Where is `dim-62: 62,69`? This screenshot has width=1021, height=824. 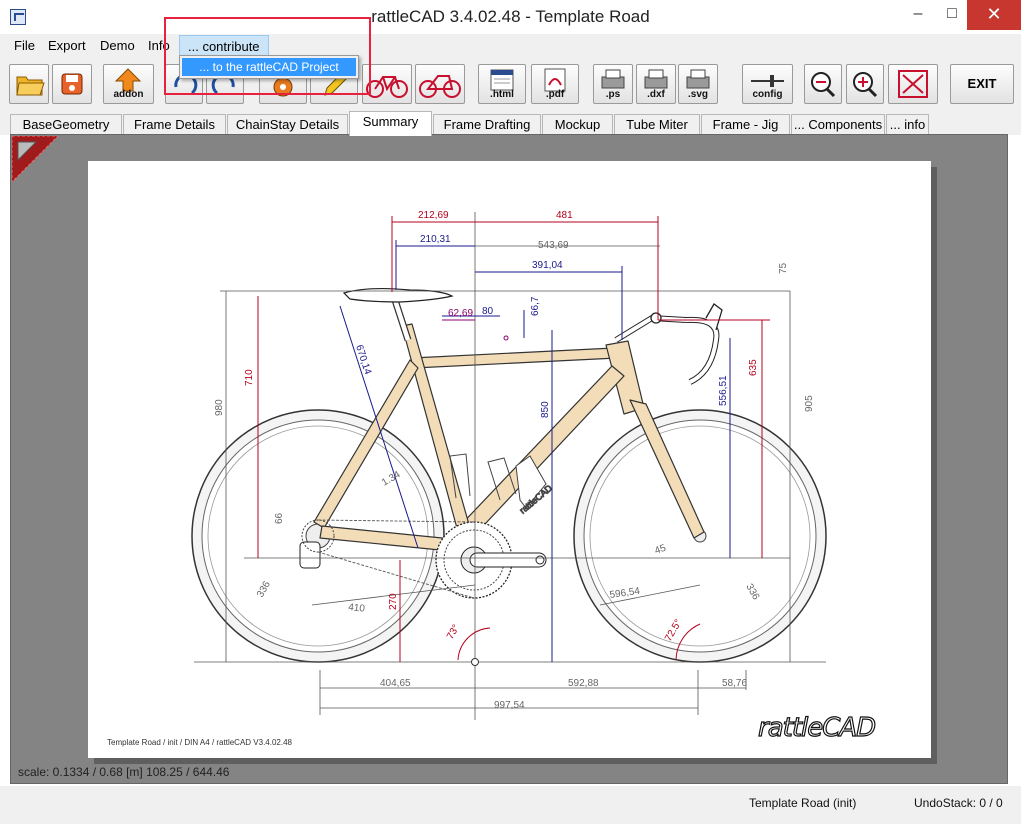
dim-62: 62,69 is located at coordinates (460, 313).